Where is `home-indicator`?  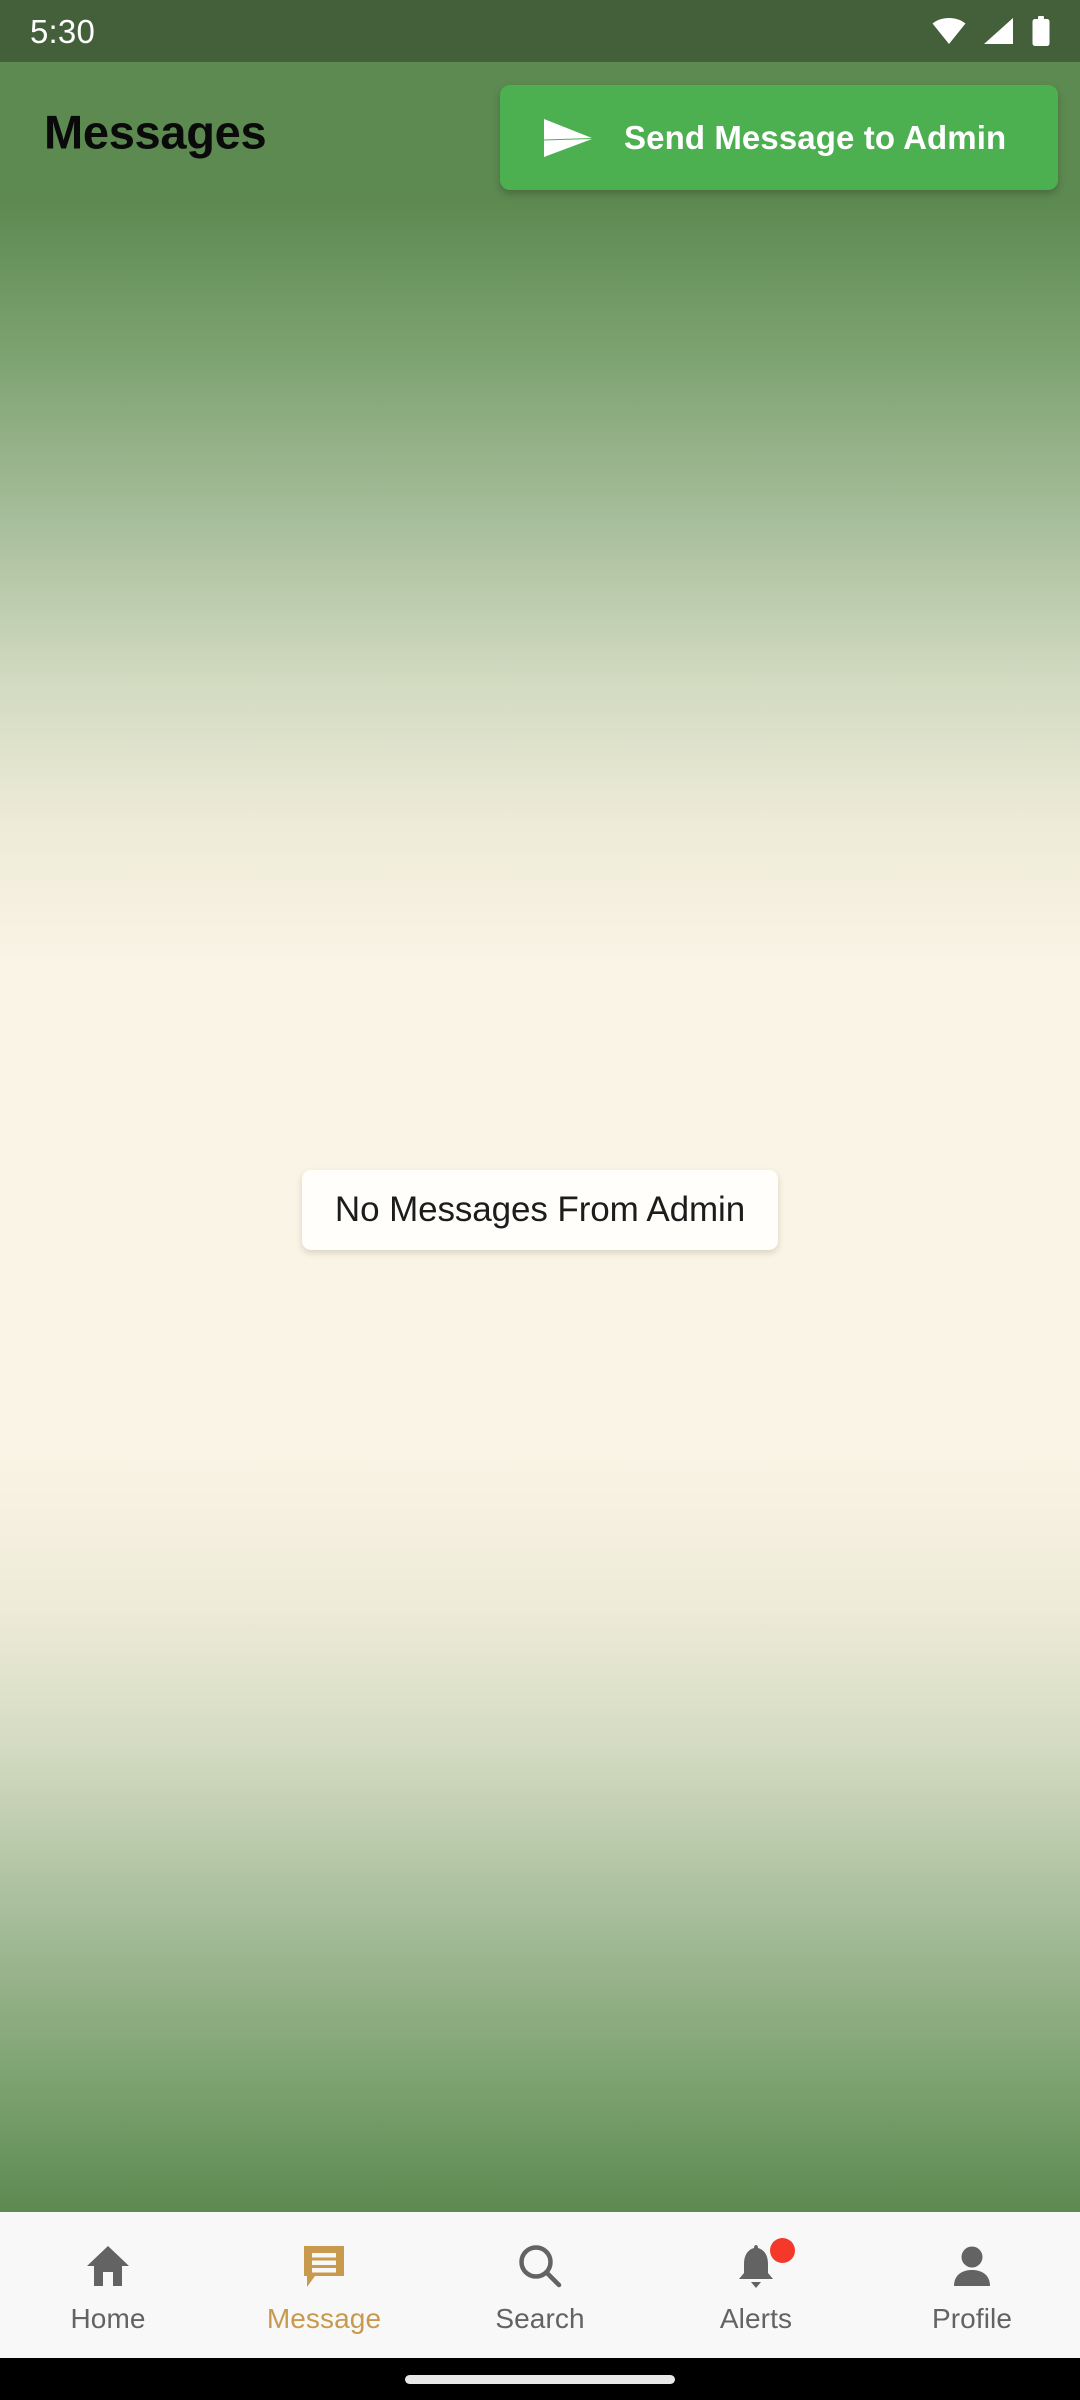 home-indicator is located at coordinates (540, 2379).